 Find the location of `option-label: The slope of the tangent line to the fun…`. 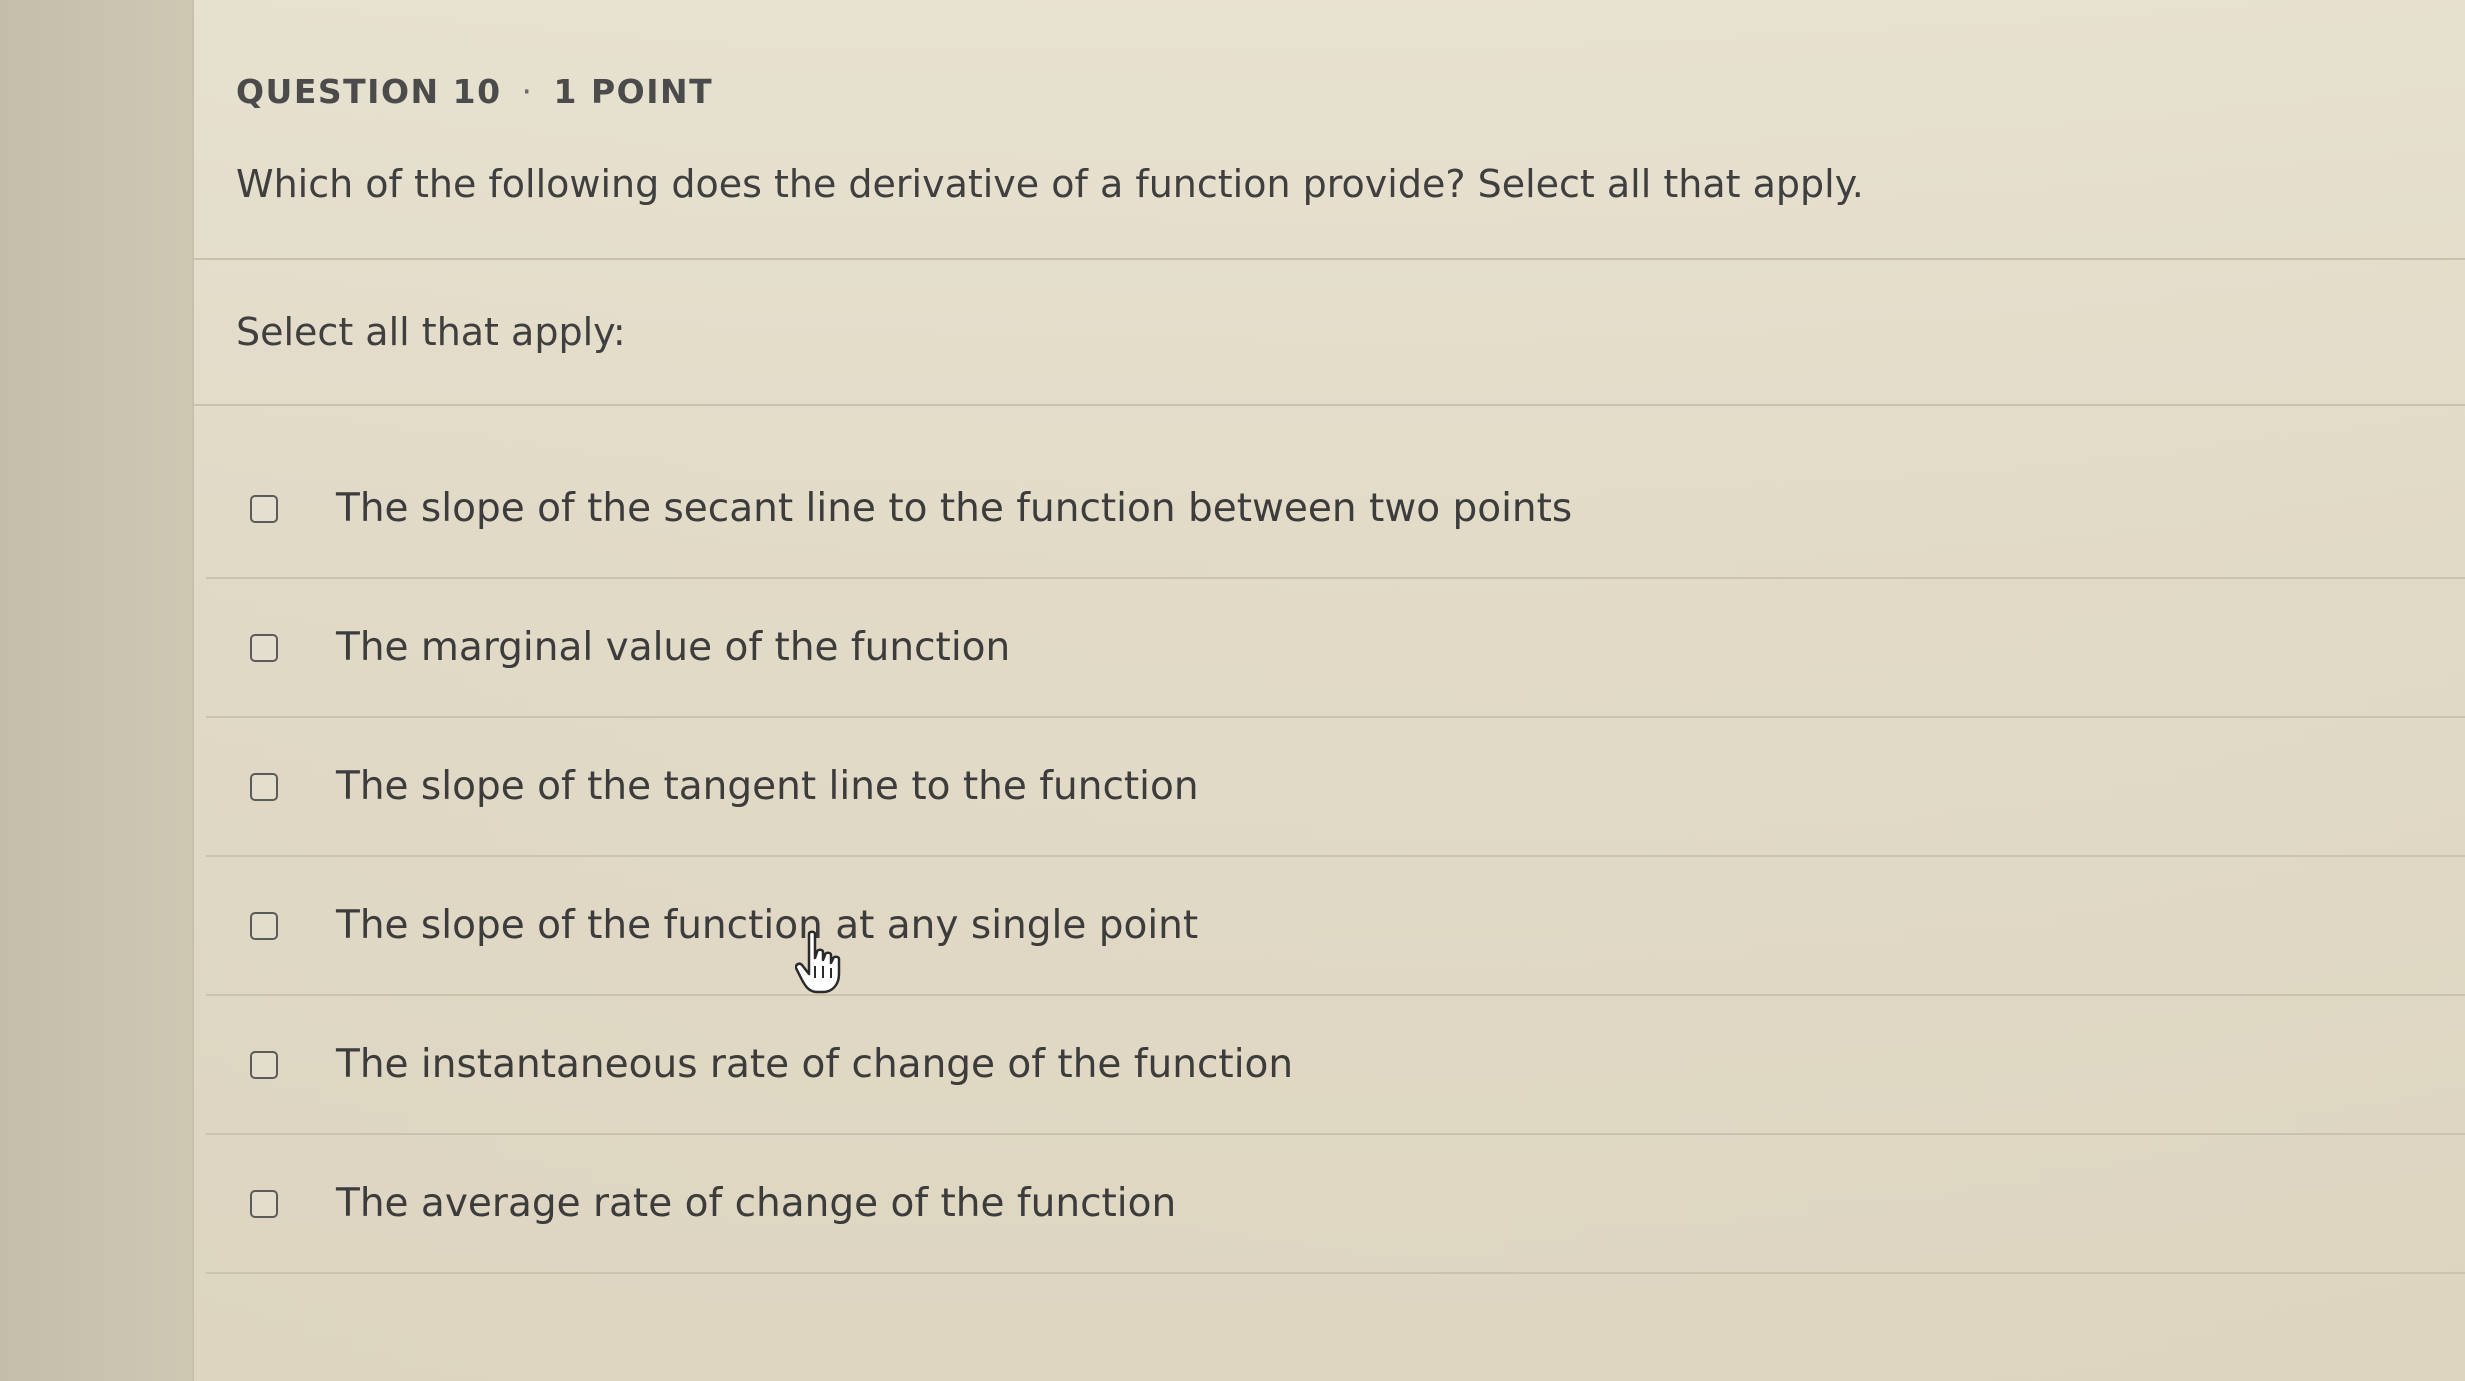

option-label: The slope of the tangent line to the fun… is located at coordinates (767, 786).